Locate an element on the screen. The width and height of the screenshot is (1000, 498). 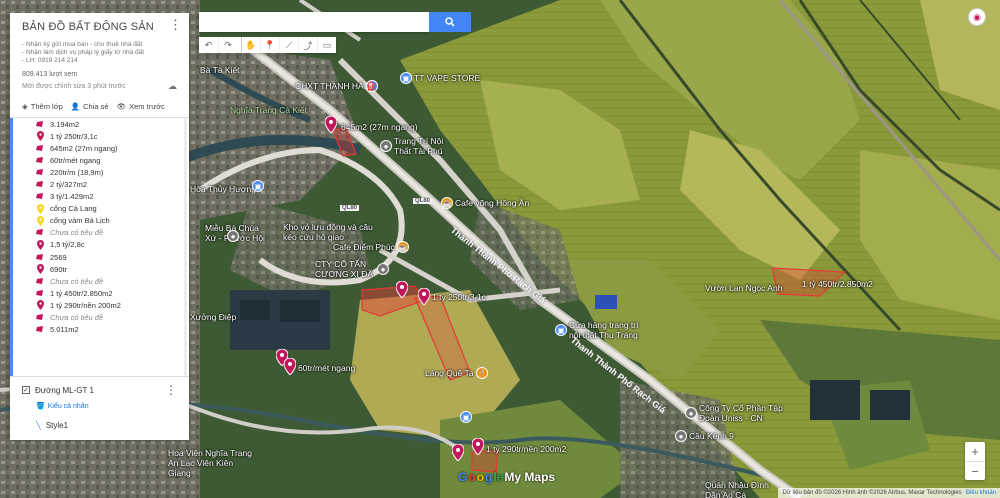
layer-title-row: ✓ Đường ML-GT 1 ⋮ is located at coordinates (99, 390).